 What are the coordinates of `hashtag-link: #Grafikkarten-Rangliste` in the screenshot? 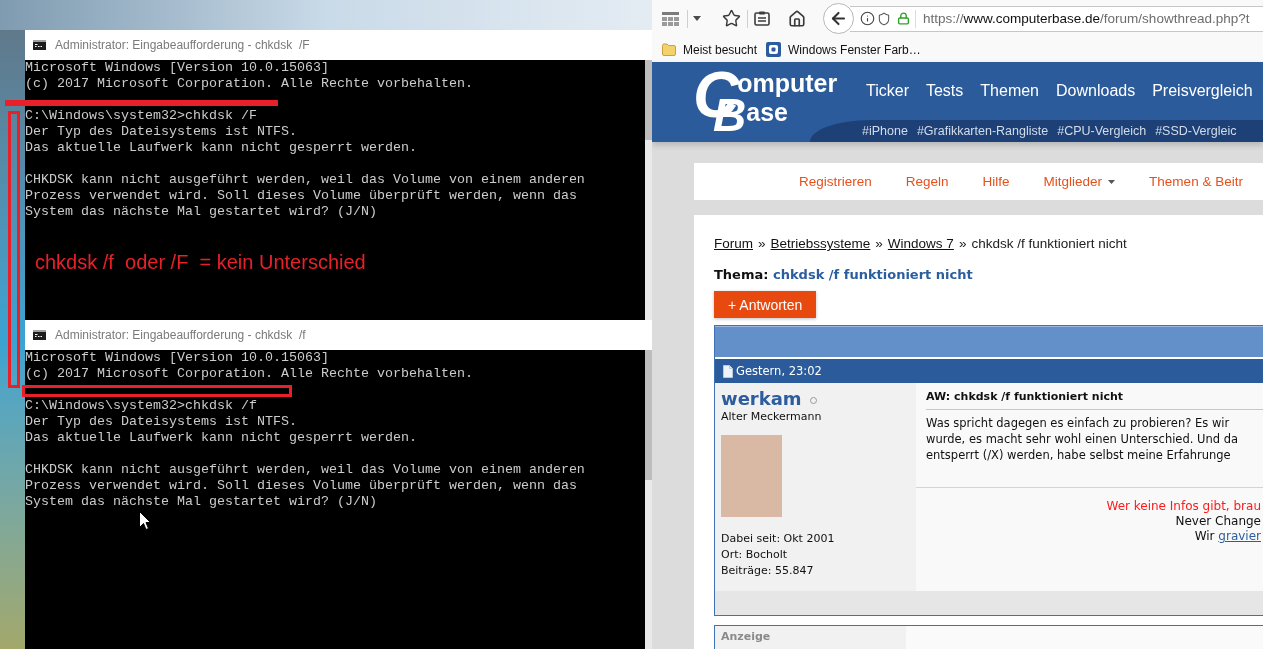 It's located at (982, 131).